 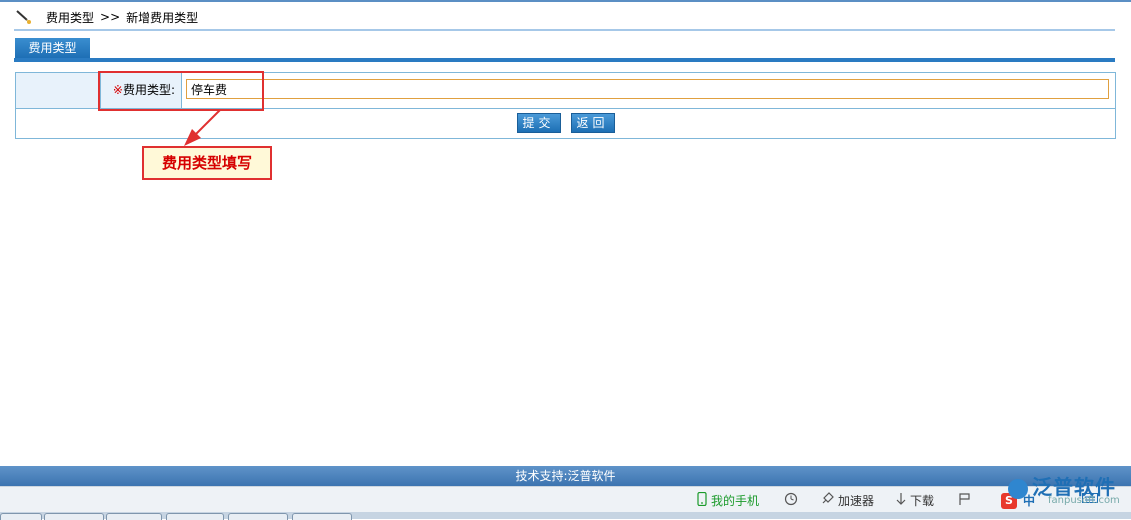 I want to click on annotation-callout: 费用类型填写, so click(x=207, y=163).